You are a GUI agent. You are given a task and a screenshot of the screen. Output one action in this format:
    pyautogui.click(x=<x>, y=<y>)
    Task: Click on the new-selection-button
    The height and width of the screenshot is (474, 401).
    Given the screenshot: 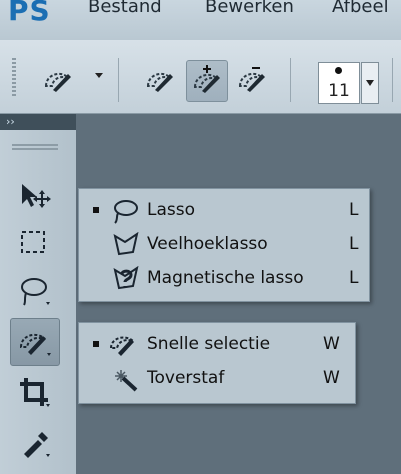 What is the action you would take?
    pyautogui.click(x=160, y=80)
    